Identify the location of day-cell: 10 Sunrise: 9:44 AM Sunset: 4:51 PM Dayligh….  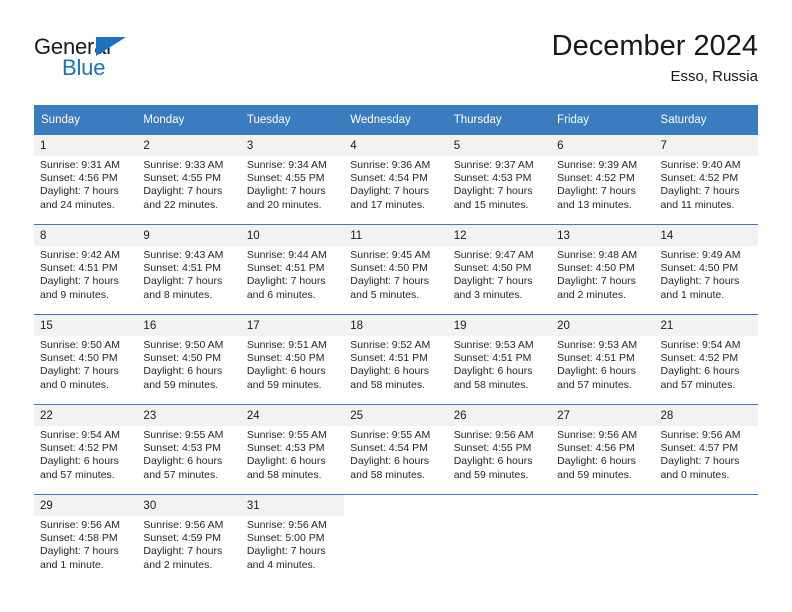
(292, 269).